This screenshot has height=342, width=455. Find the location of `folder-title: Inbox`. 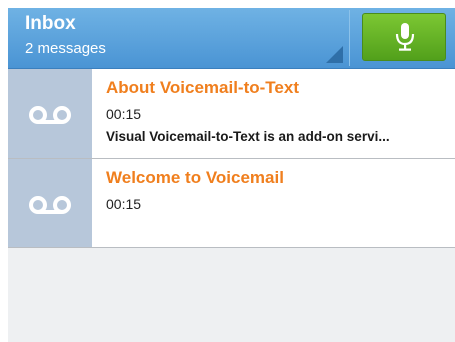

folder-title: Inbox is located at coordinates (50, 23).